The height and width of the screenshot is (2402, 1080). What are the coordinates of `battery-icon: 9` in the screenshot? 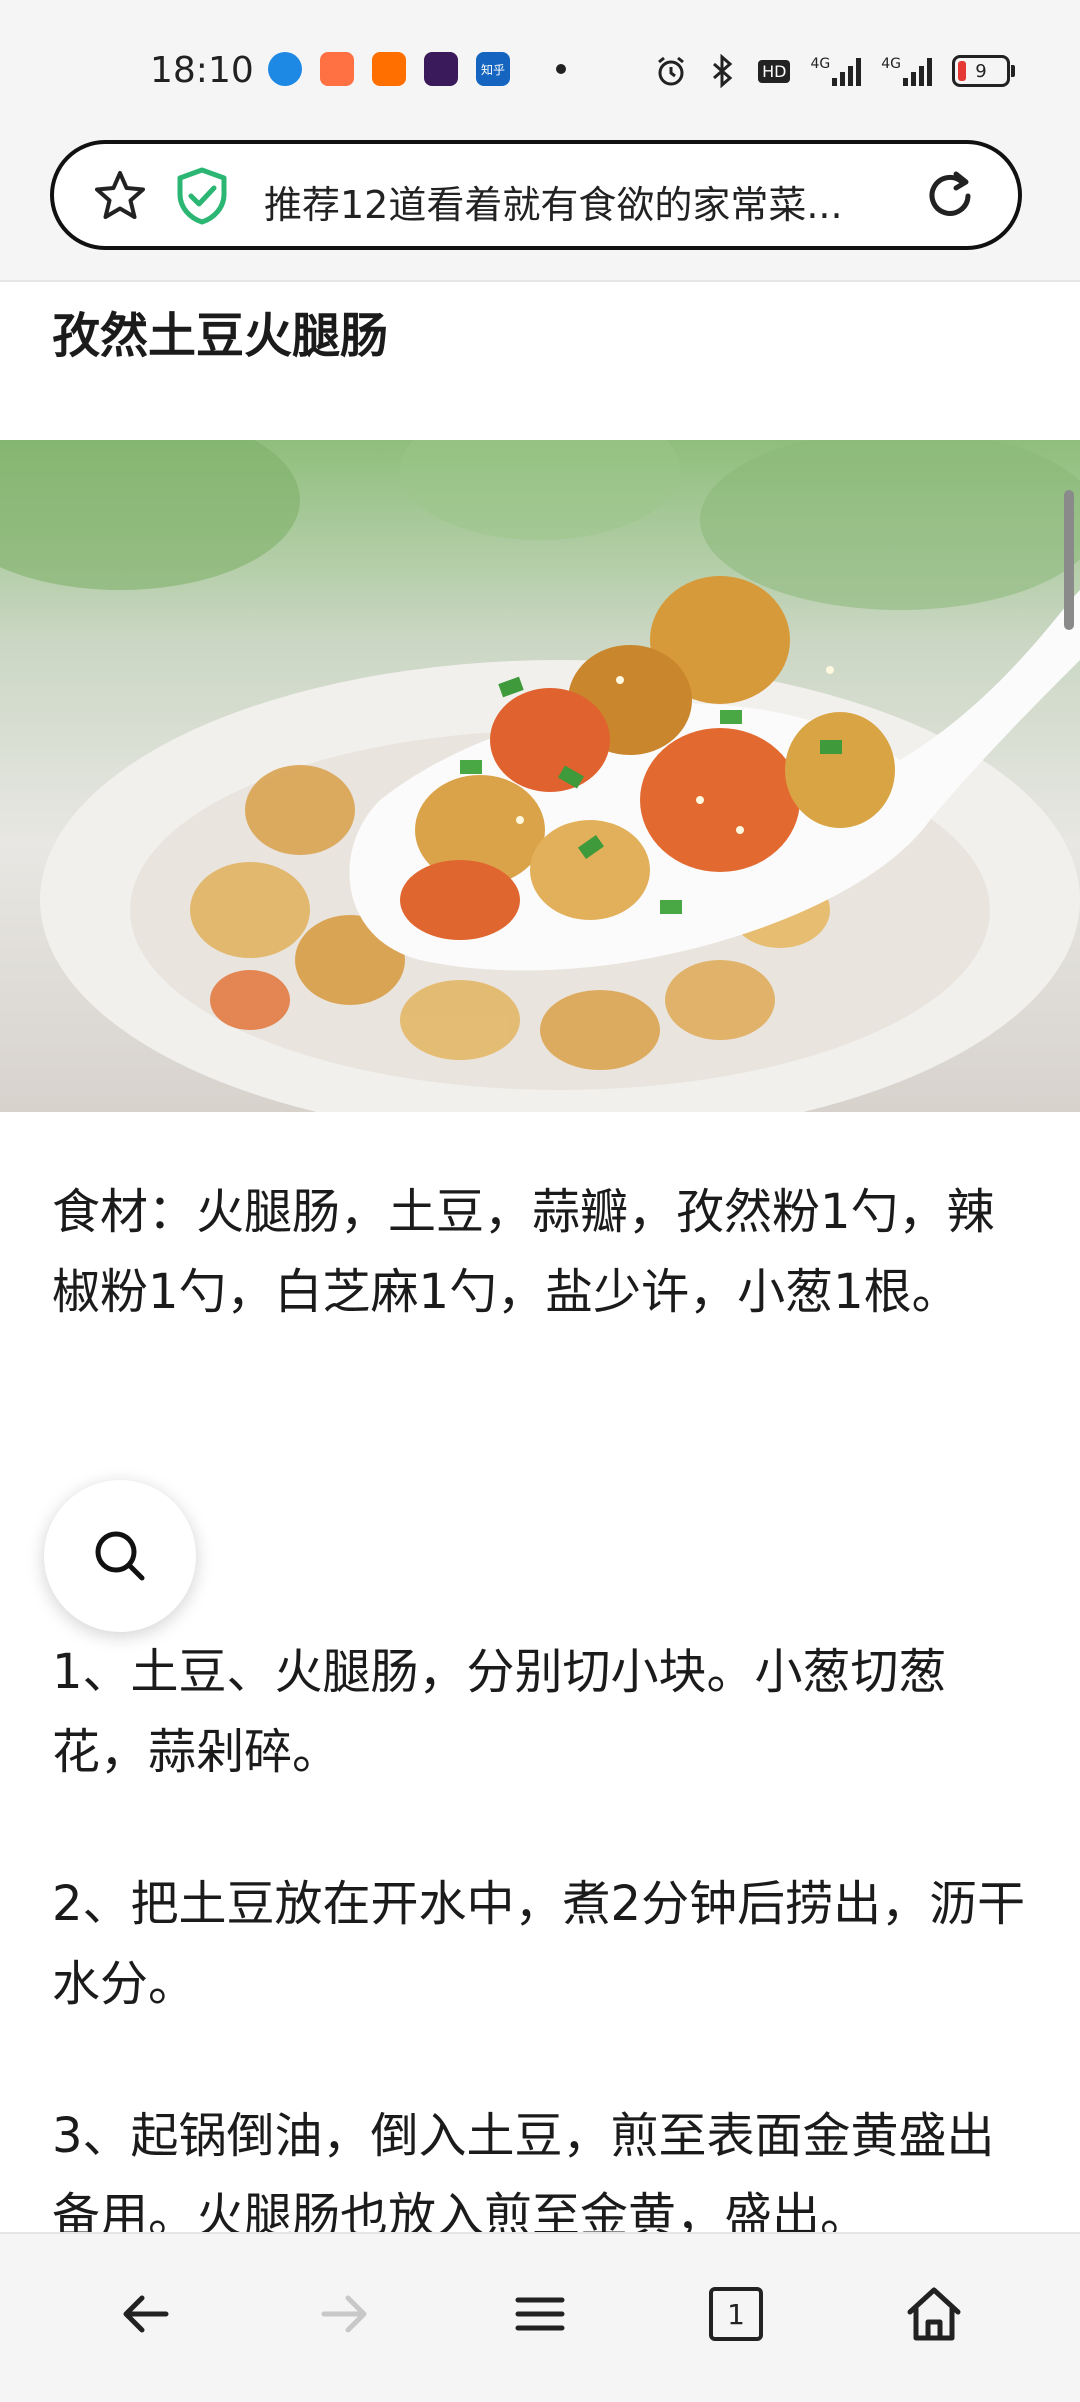 It's located at (983, 71).